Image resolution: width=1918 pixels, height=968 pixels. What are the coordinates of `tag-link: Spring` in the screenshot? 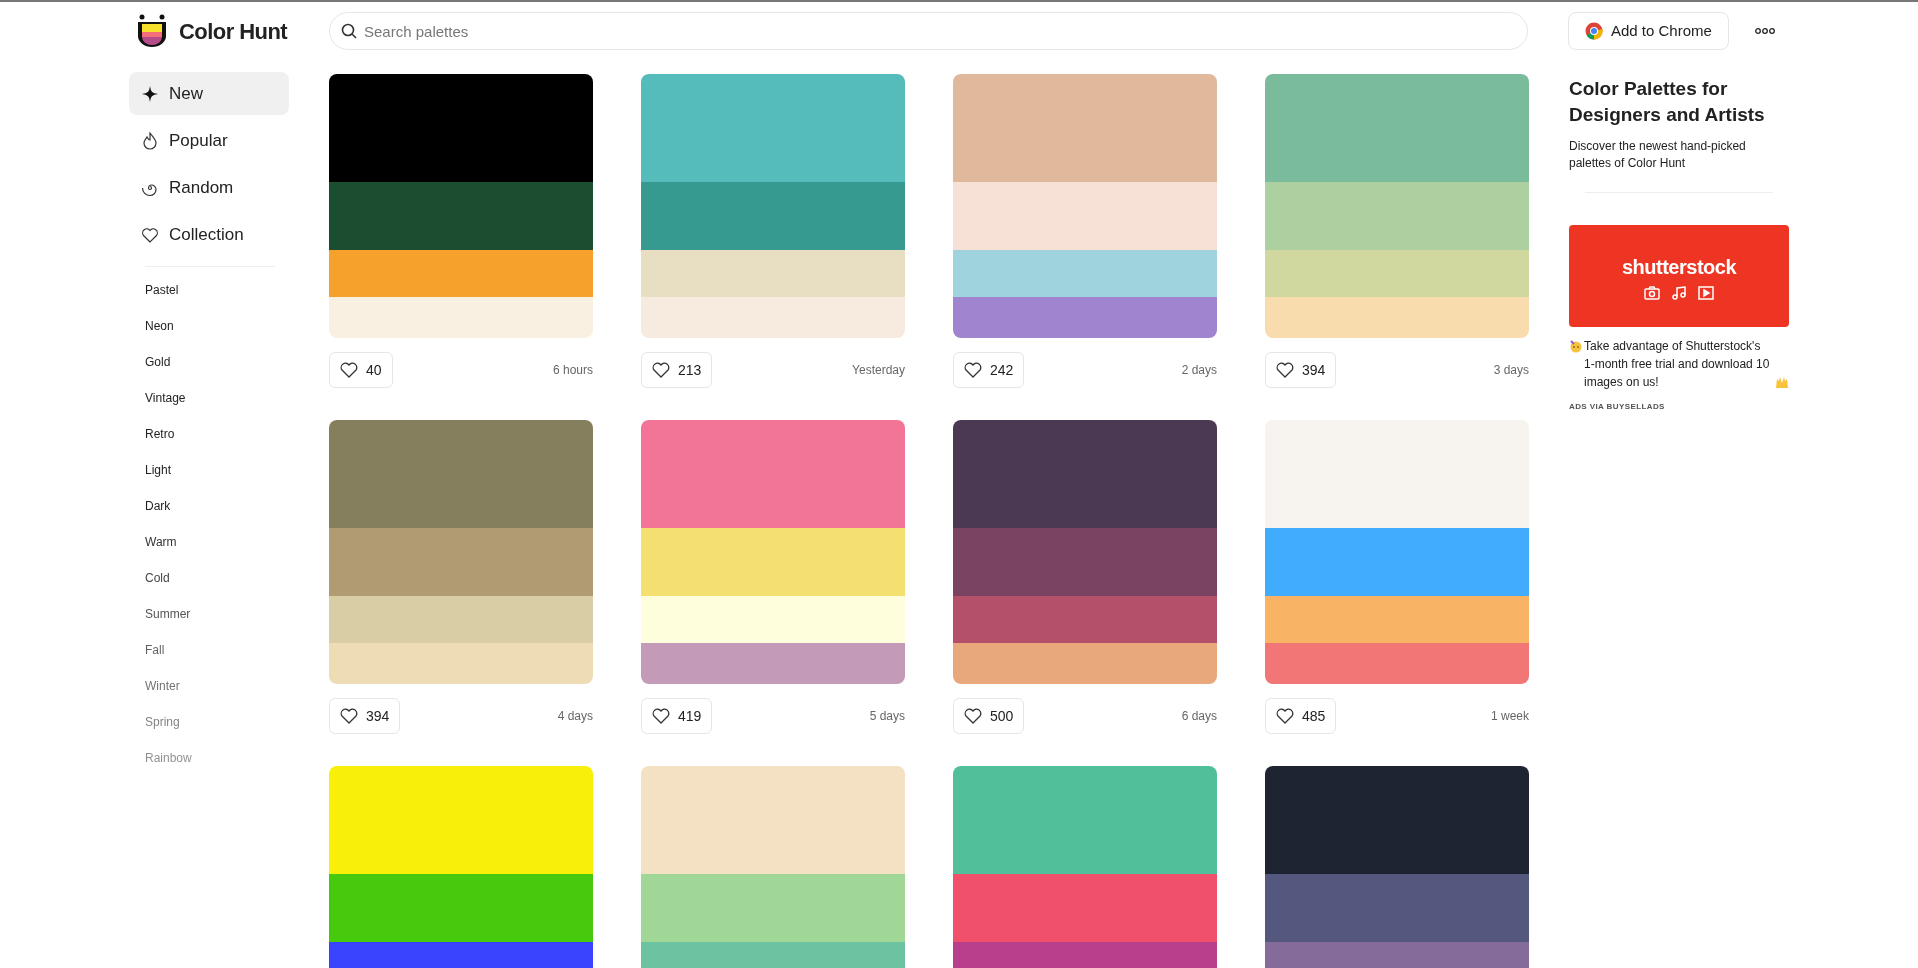 It's located at (162, 731).